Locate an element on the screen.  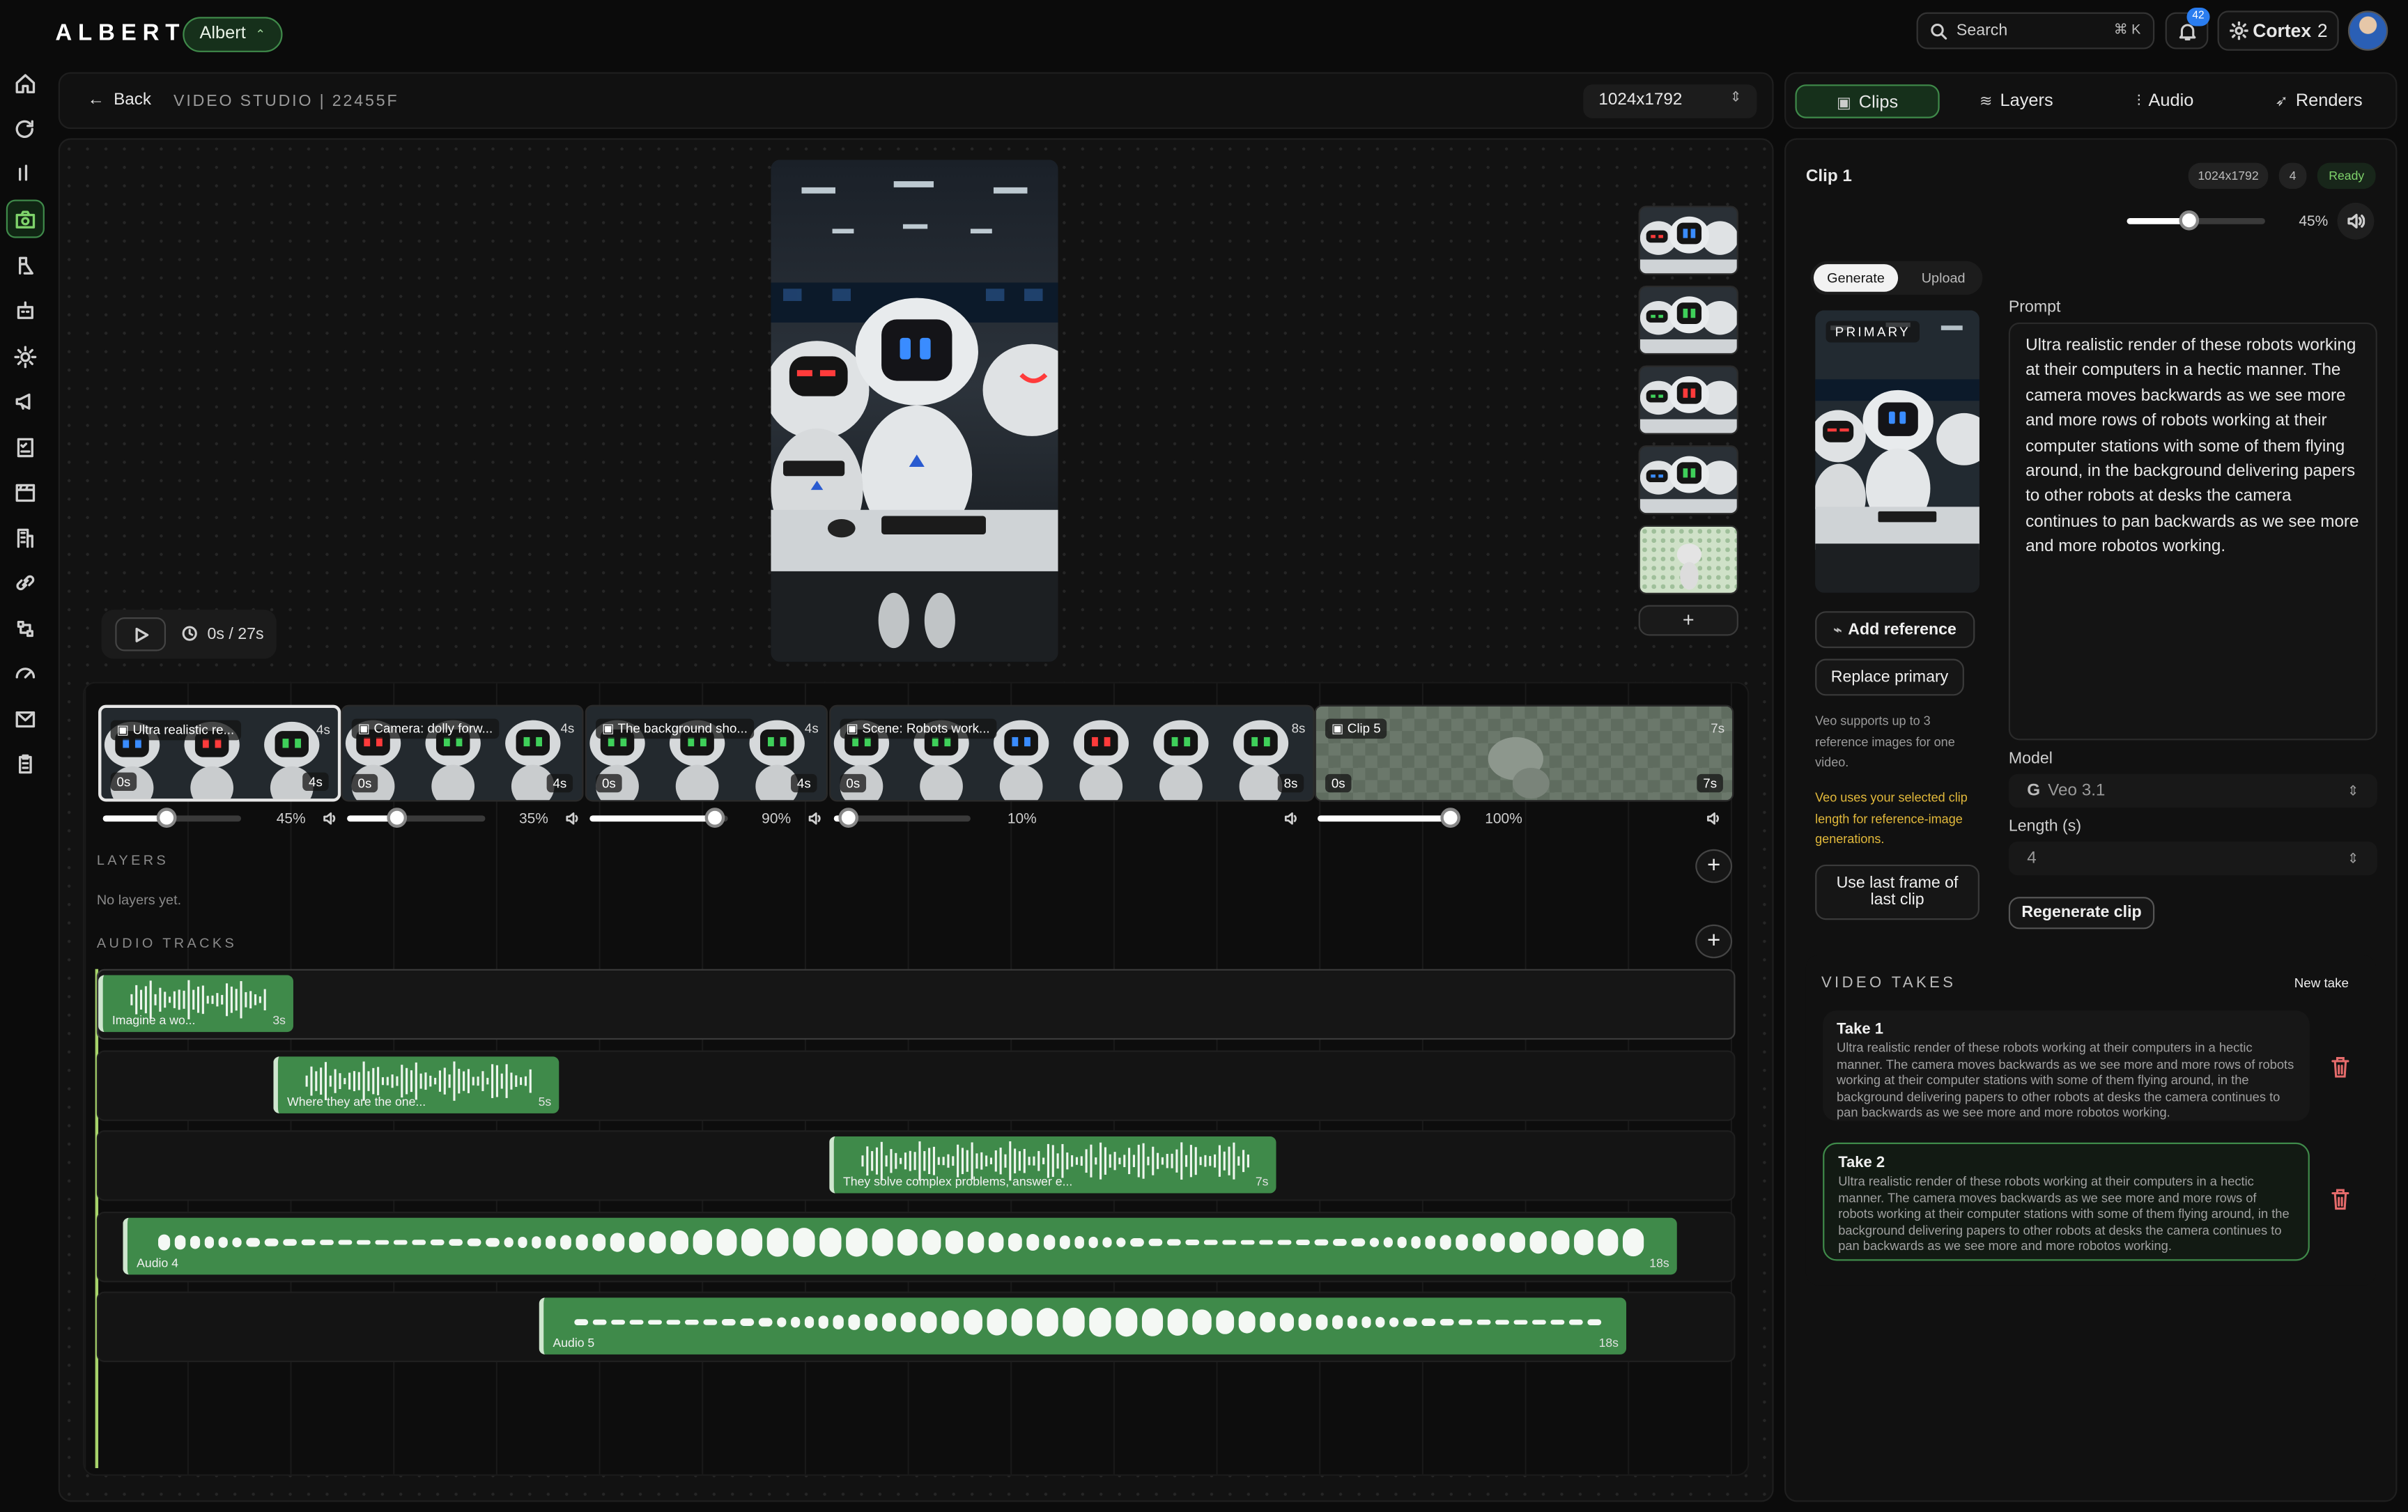
timeline-clip: ▣ Ultra realistic re... 4s 0s 4s is located at coordinates (219, 753).